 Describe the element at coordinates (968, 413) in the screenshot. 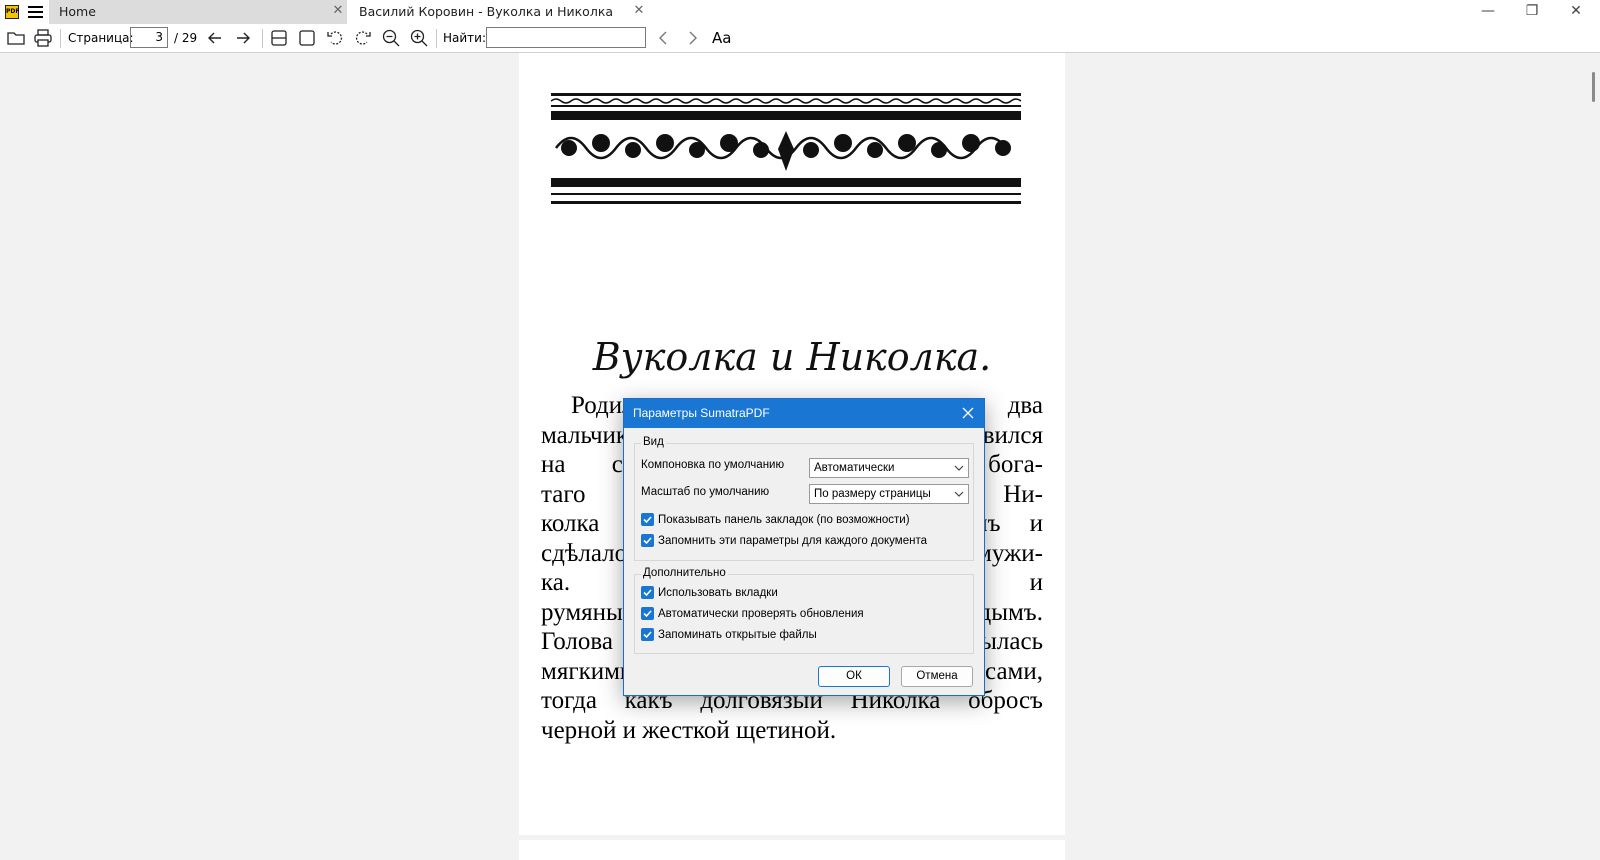

I see `dialog-close-icon` at that location.